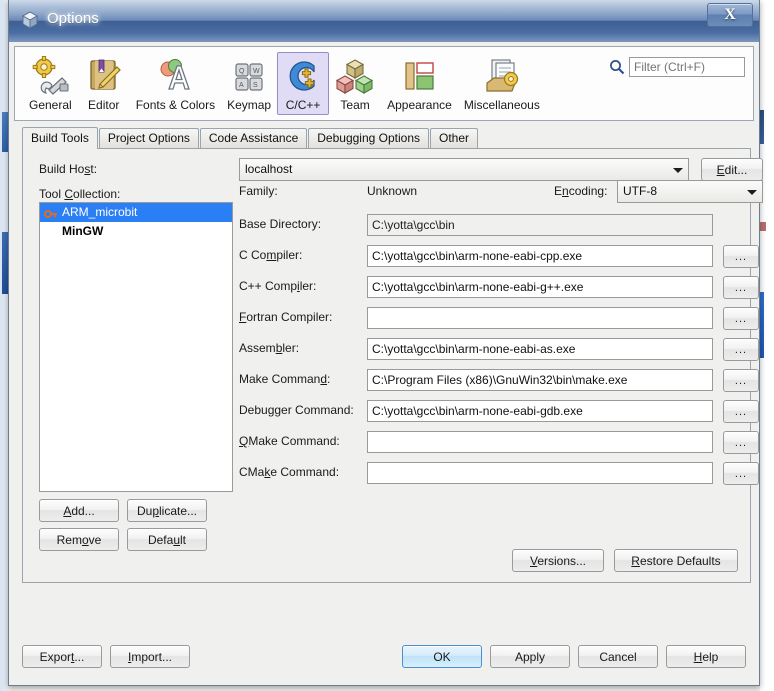 The height and width of the screenshot is (691, 774). Describe the element at coordinates (574, 656) in the screenshot. I see `footer-right-buttons: OK Apply Cancel Help` at that location.